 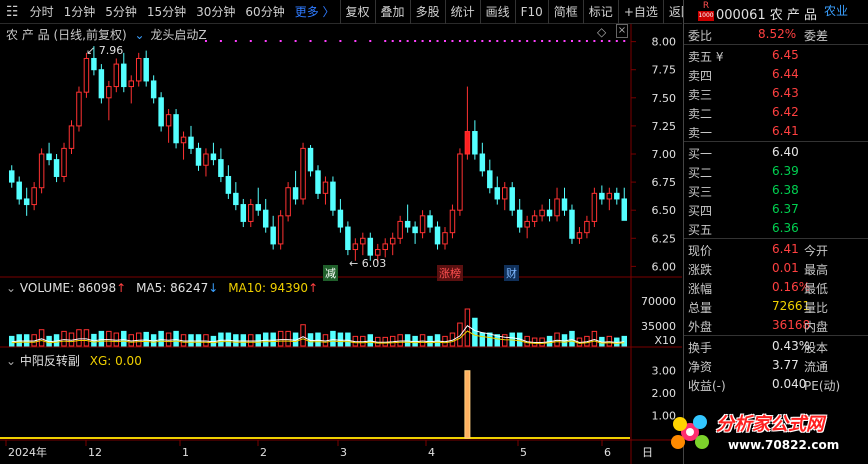 What do you see at coordinates (427, 12) in the screenshot?
I see `multi-stock-button: 多股` at bounding box center [427, 12].